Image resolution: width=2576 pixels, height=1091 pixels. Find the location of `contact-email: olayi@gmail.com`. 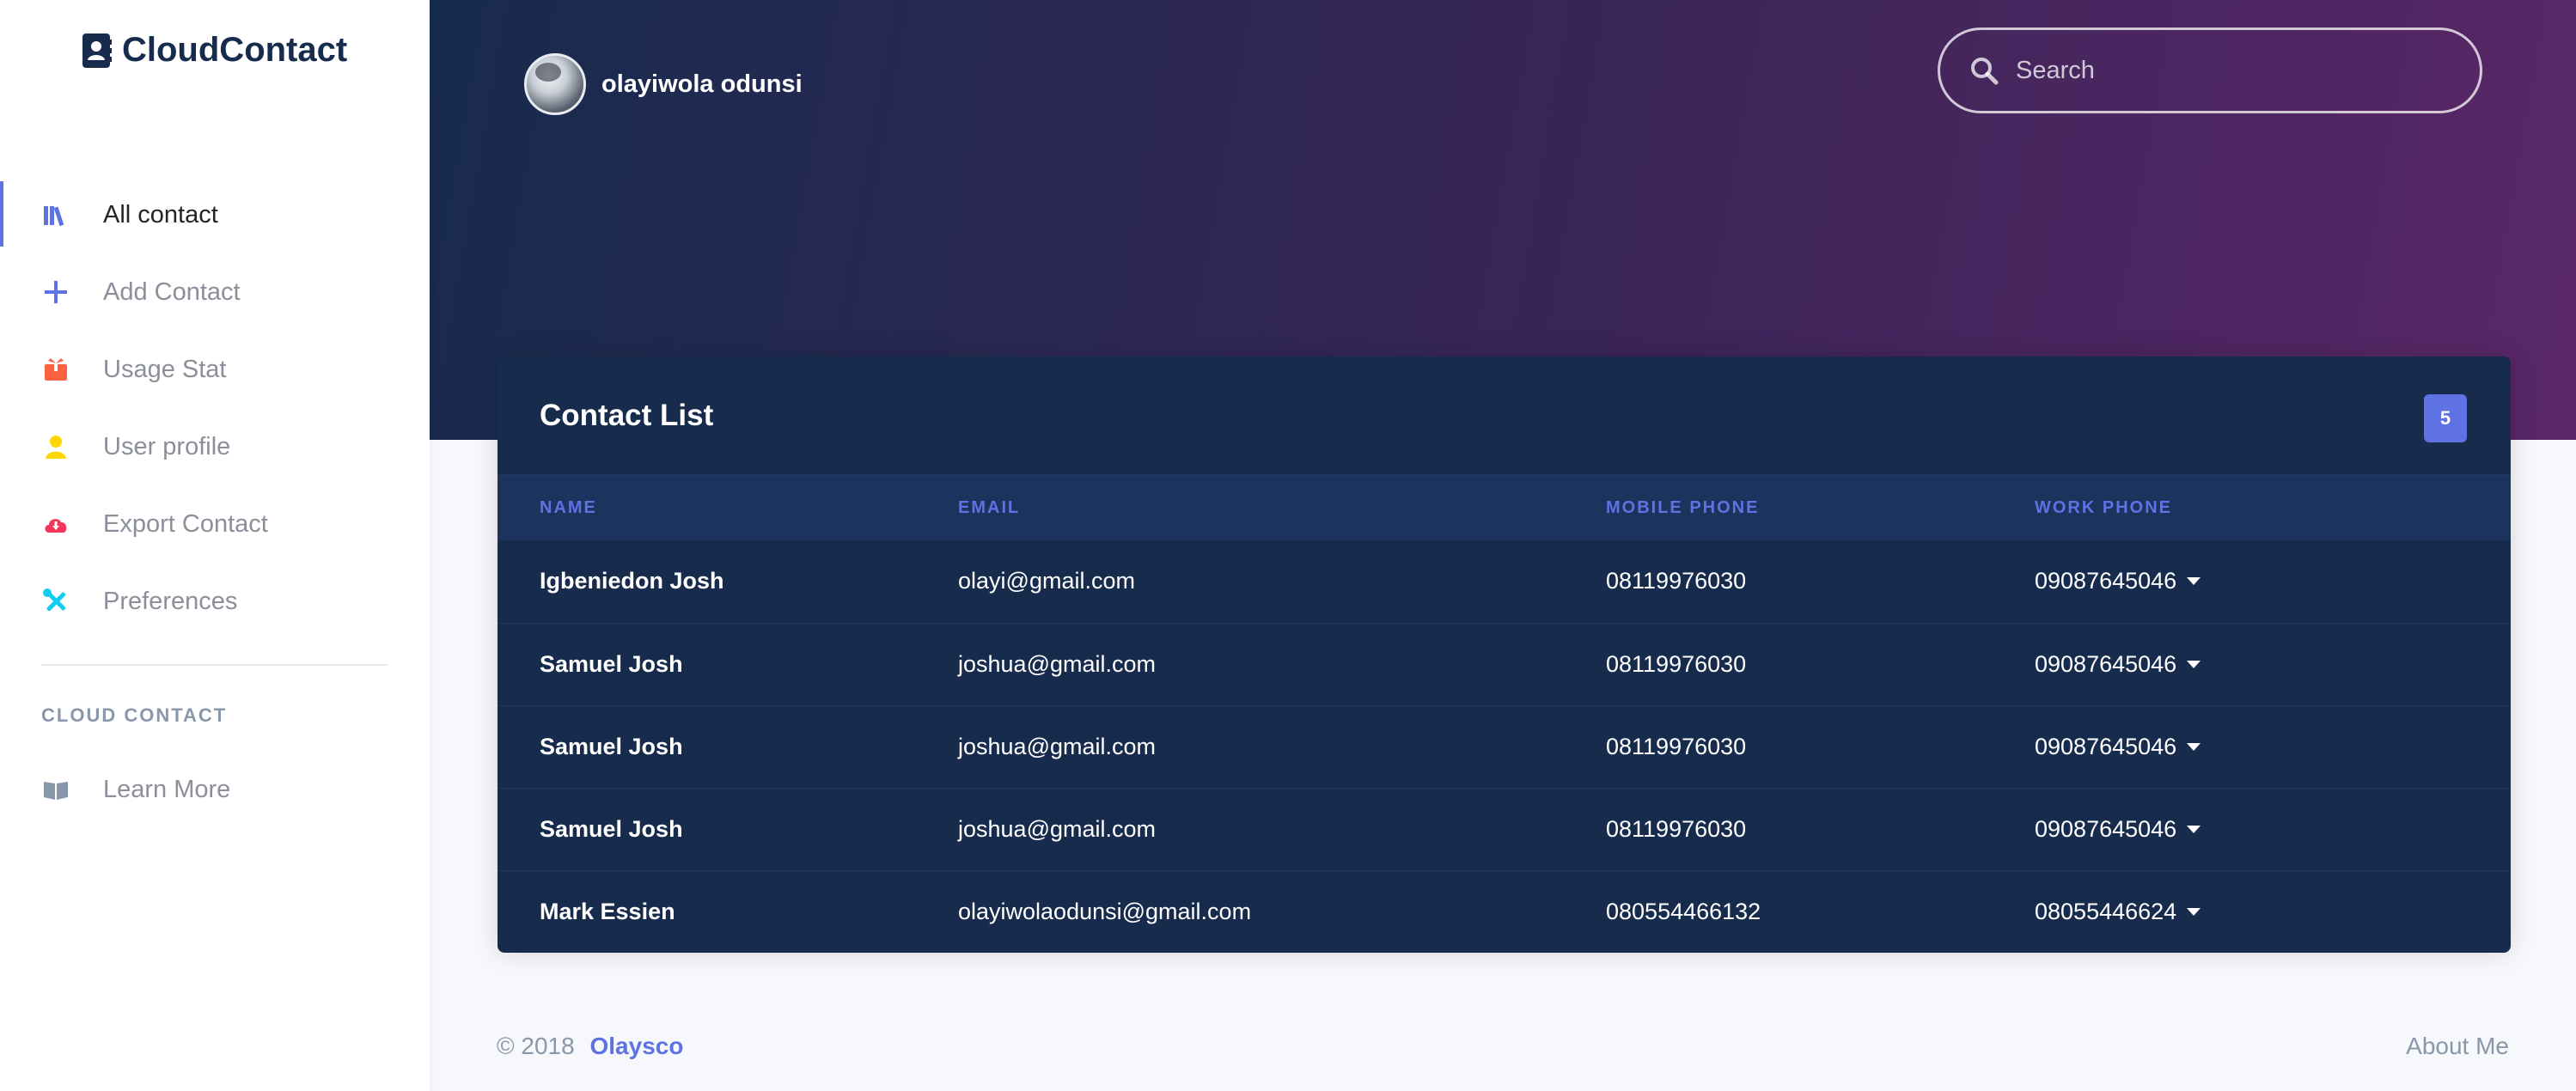

contact-email: olayi@gmail.com is located at coordinates (1046, 581).